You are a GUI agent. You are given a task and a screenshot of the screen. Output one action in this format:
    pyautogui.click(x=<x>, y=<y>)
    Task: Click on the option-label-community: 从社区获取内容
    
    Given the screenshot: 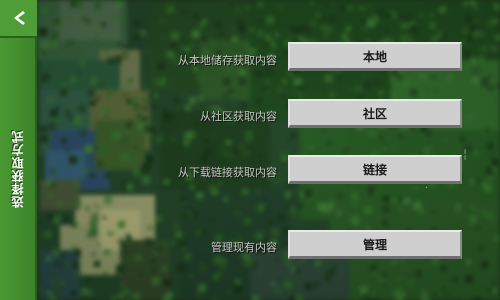 What is the action you would take?
    pyautogui.click(x=238, y=116)
    